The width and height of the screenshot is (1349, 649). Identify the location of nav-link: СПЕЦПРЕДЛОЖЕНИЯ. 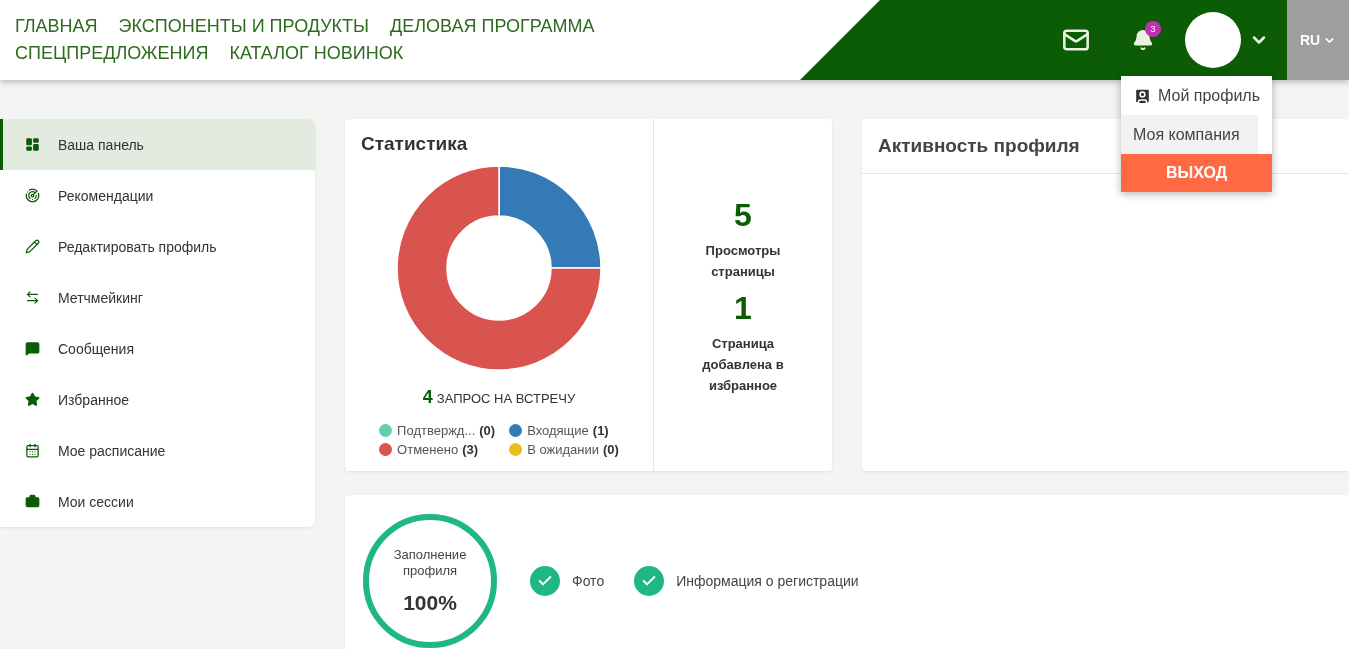
(112, 53).